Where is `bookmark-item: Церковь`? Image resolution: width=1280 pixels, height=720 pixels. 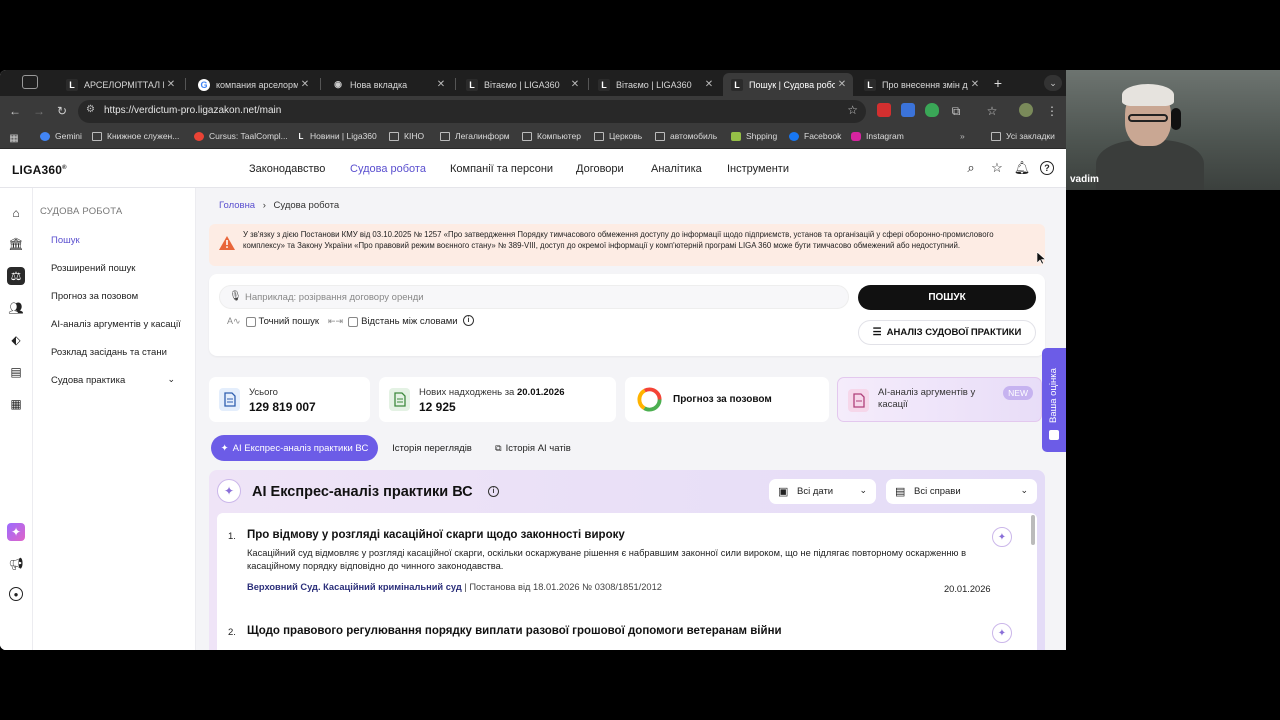 bookmark-item: Церковь is located at coordinates (618, 136).